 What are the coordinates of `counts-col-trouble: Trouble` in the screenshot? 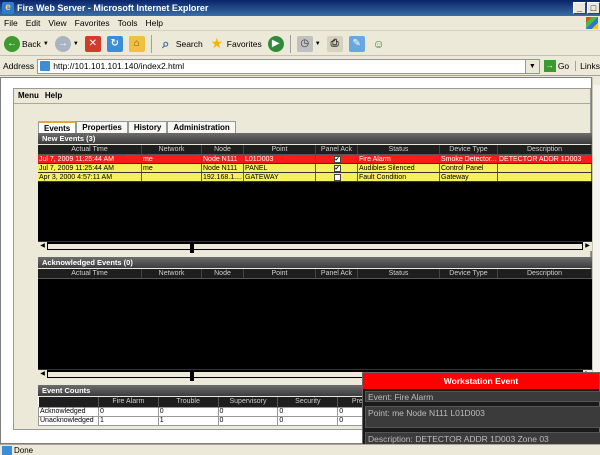 It's located at (188, 402).